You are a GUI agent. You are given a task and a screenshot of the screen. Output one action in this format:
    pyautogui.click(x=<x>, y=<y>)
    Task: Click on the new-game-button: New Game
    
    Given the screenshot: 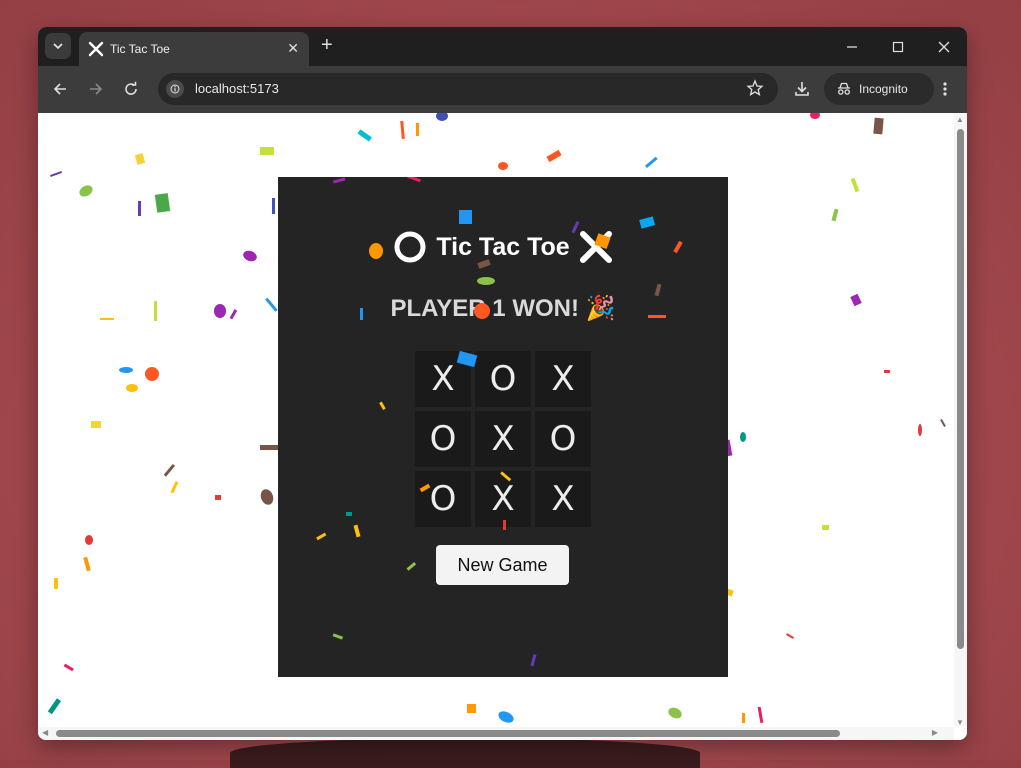 What is the action you would take?
    pyautogui.click(x=502, y=565)
    